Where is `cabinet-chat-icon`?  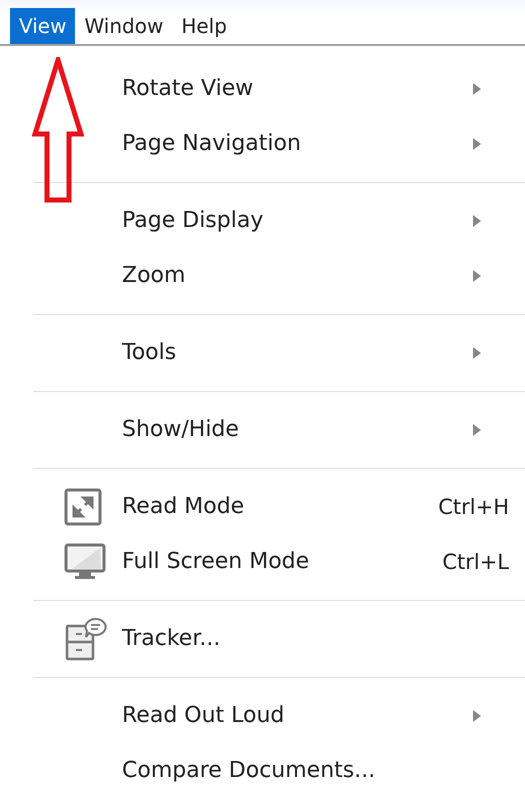
cabinet-chat-icon is located at coordinates (86, 638).